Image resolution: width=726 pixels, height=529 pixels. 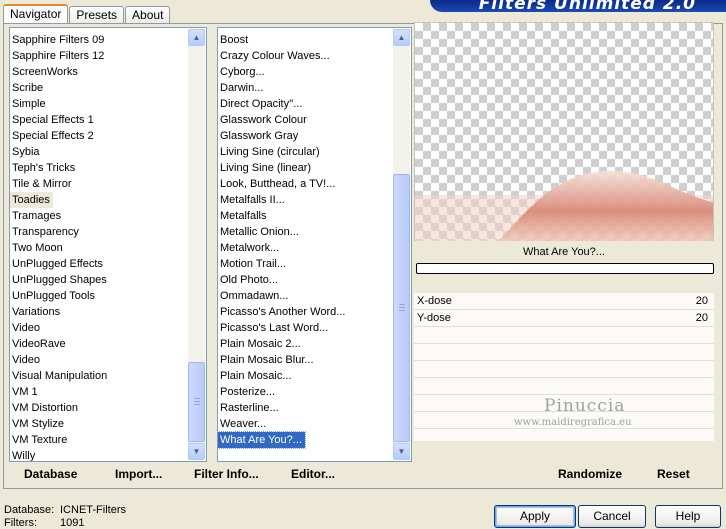 What do you see at coordinates (259, 136) in the screenshot?
I see `filter-item-label: Glasswork Gray` at bounding box center [259, 136].